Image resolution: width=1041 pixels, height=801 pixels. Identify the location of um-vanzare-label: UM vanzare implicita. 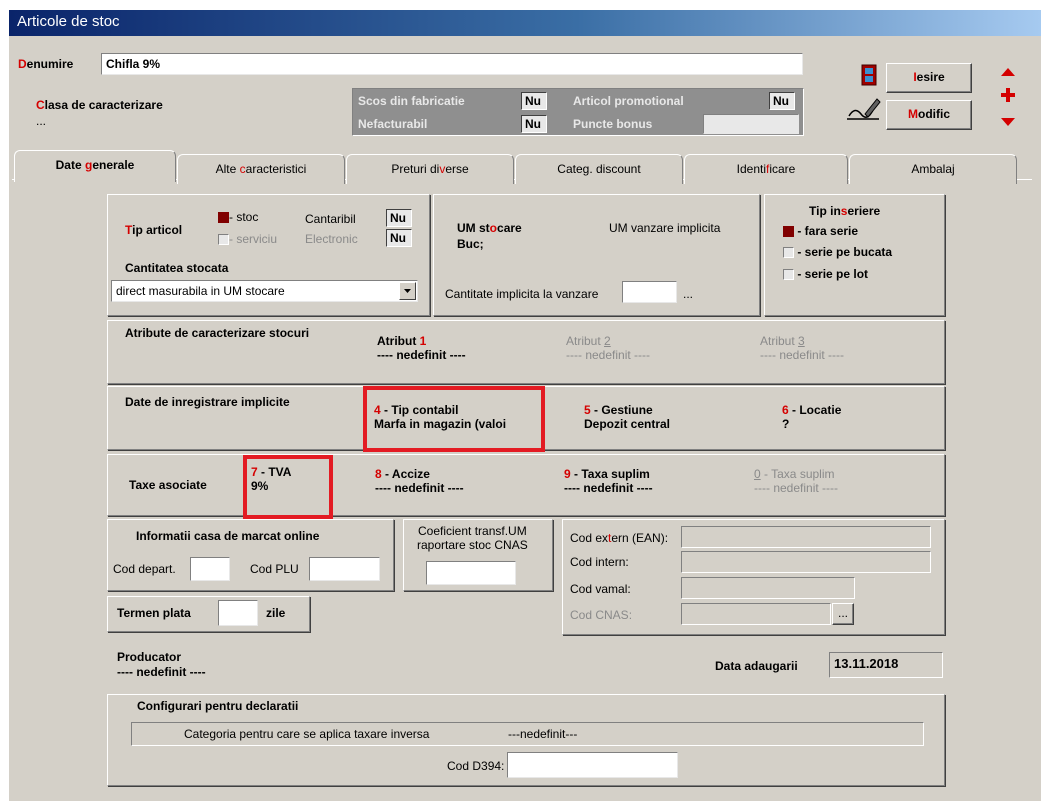
(665, 228).